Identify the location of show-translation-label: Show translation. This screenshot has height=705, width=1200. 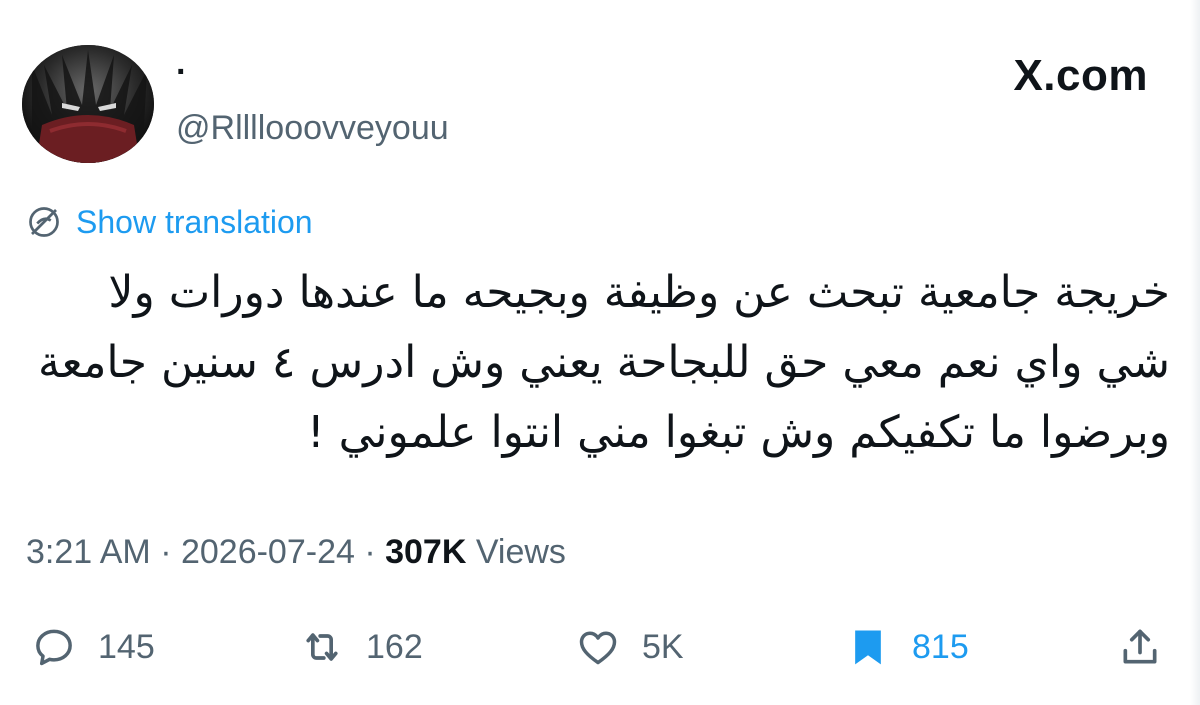
(194, 222).